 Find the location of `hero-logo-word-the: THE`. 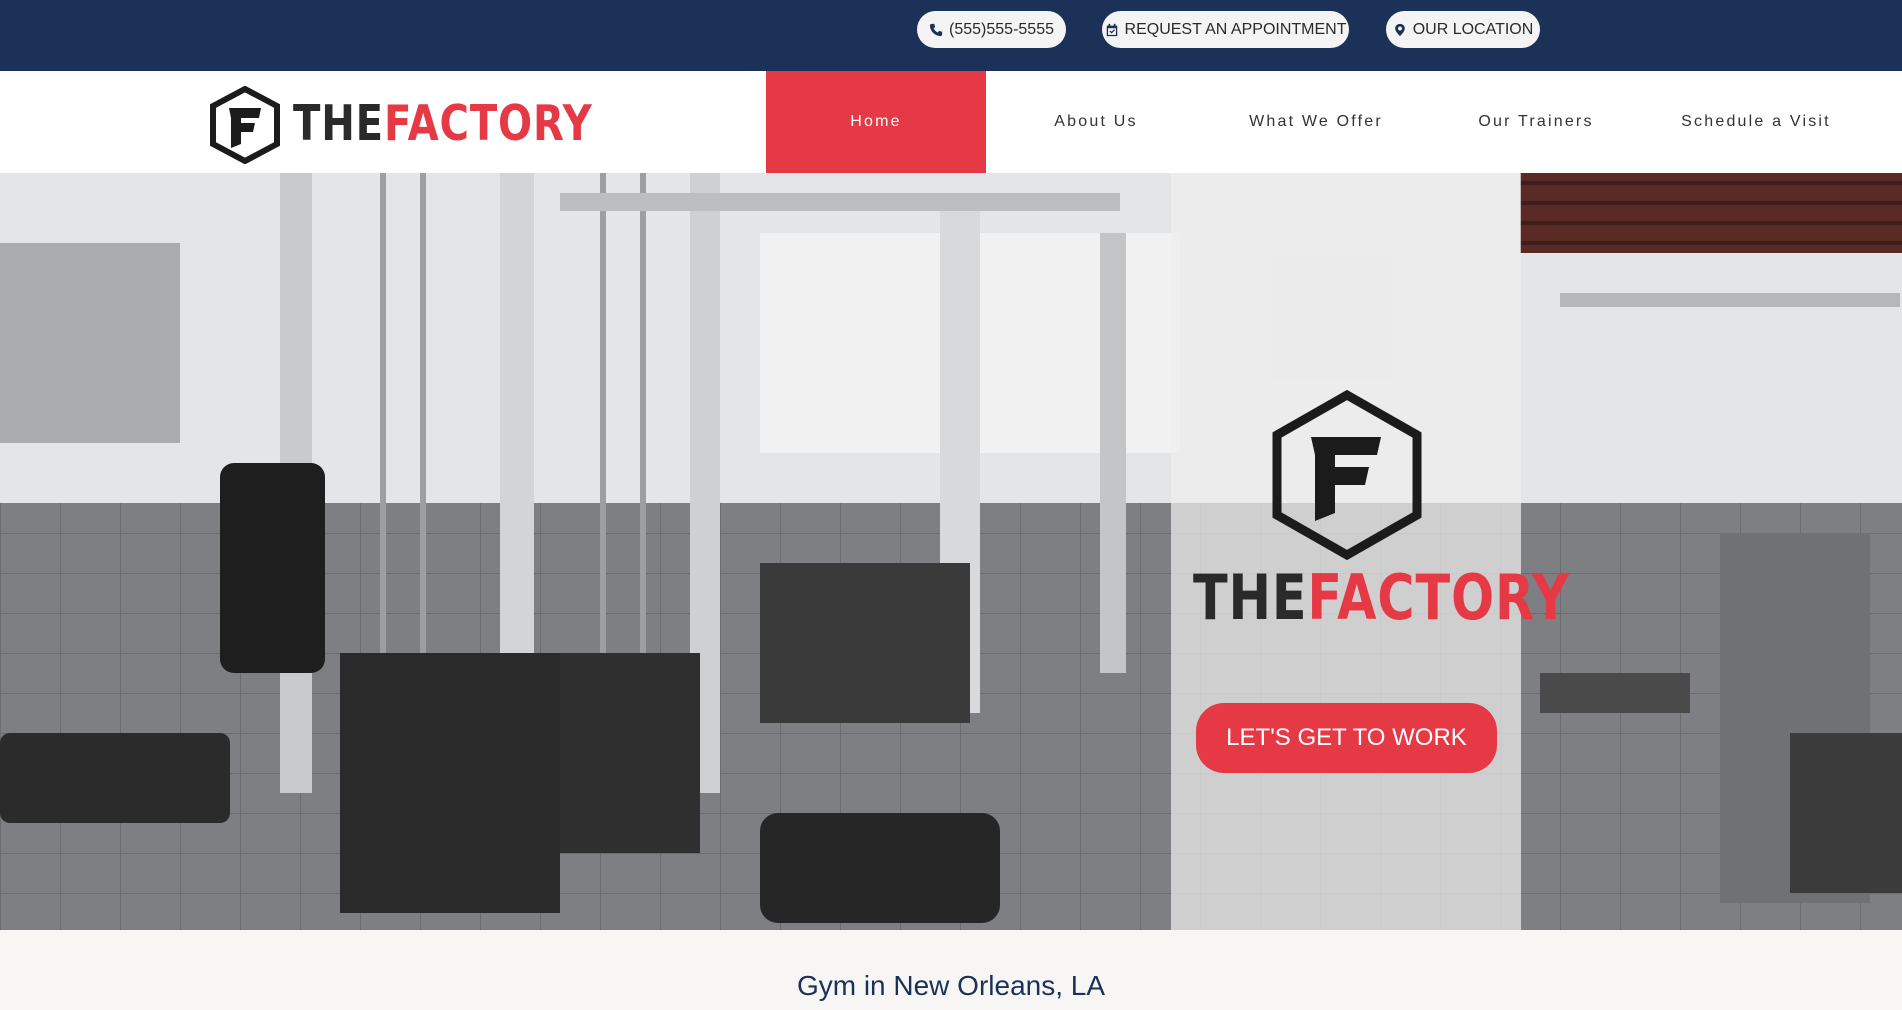

hero-logo-word-the: THE is located at coordinates (1250, 597).